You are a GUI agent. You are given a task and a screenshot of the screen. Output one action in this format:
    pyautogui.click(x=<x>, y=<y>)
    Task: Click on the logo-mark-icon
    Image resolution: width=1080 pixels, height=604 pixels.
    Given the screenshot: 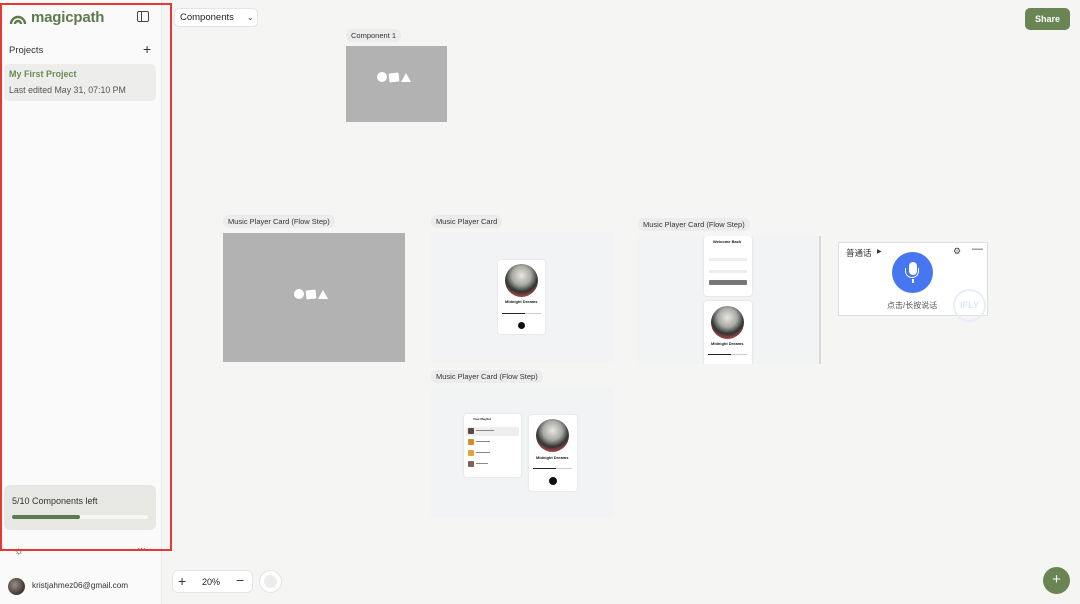 What is the action you would take?
    pyautogui.click(x=18, y=19)
    